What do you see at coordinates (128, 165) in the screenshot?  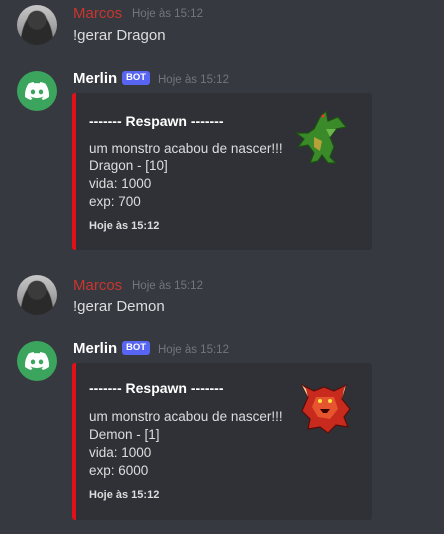 I see `embed-line: Dragon - [10]` at bounding box center [128, 165].